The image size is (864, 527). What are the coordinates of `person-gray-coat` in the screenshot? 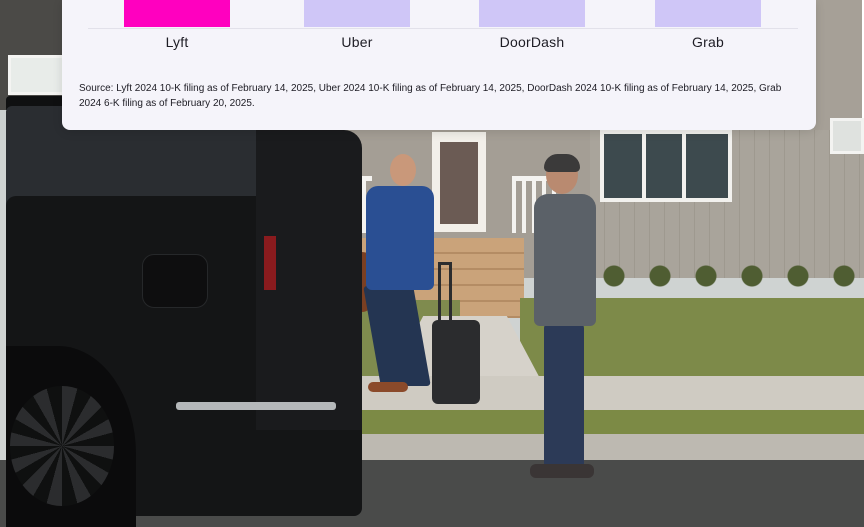 It's located at (565, 319).